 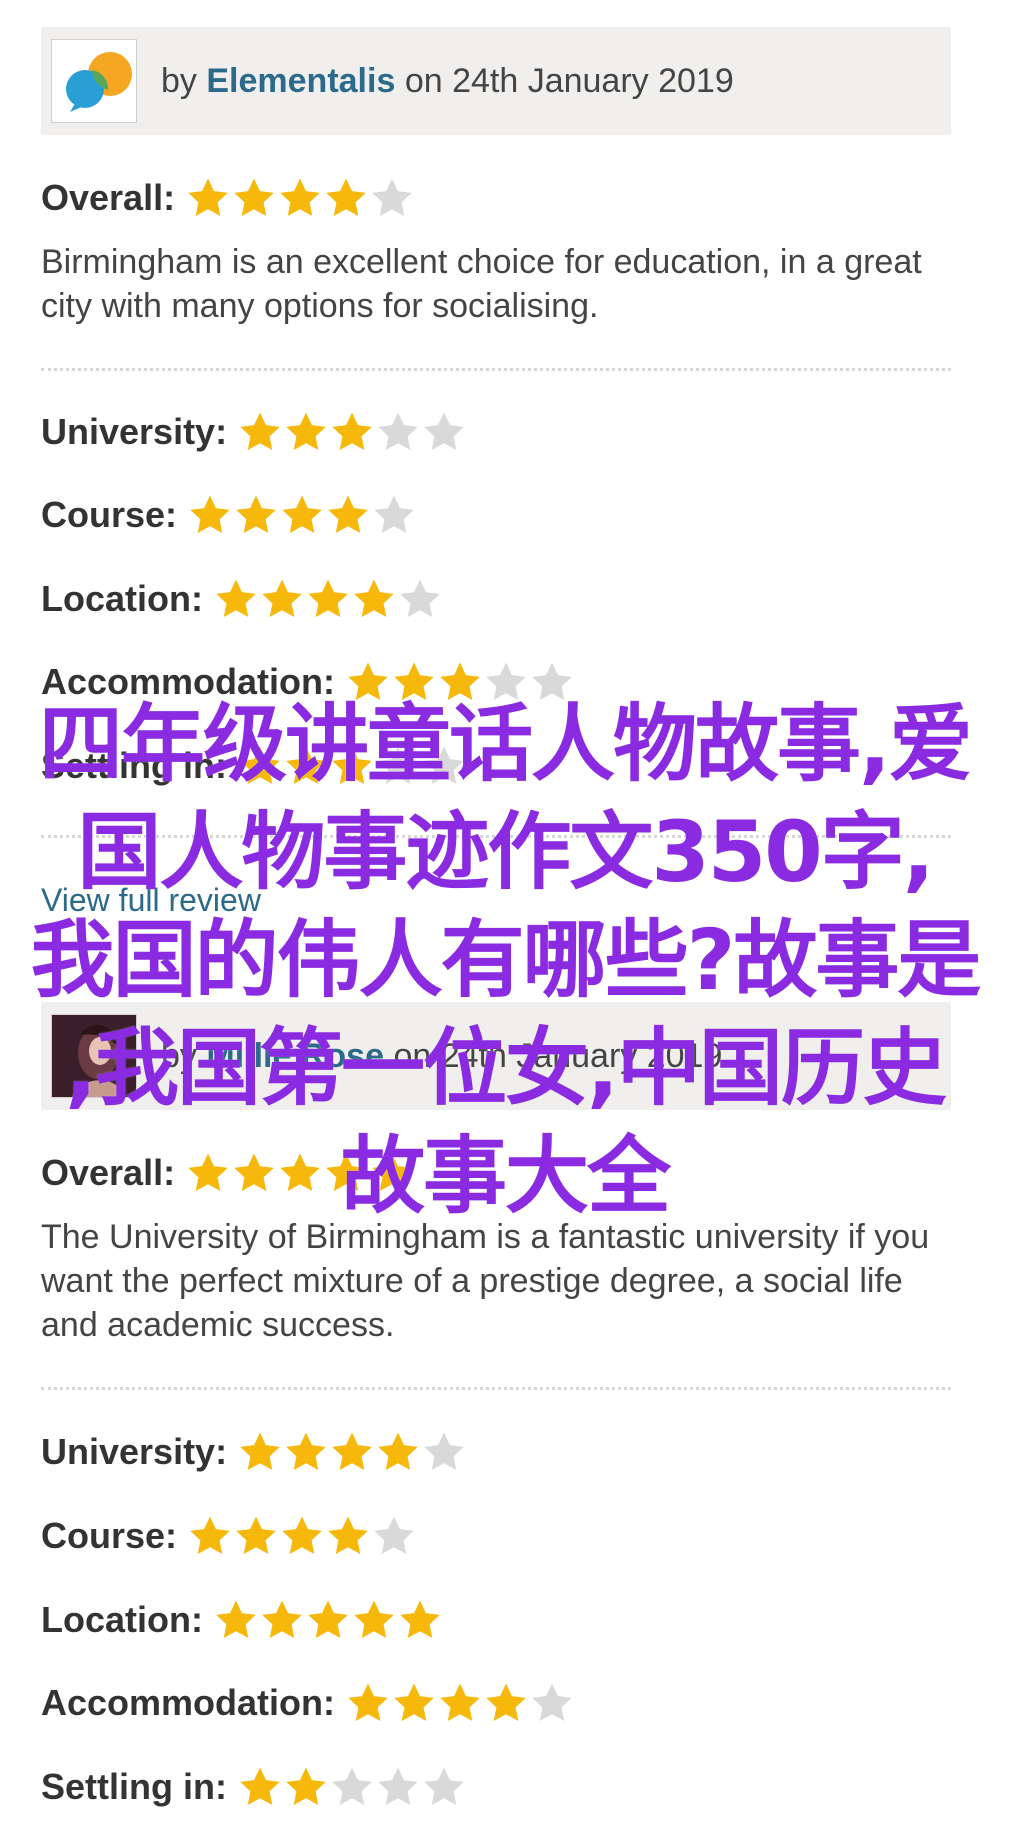 I want to click on byline: by Elementalis on 24th January 2019, so click(x=447, y=81).